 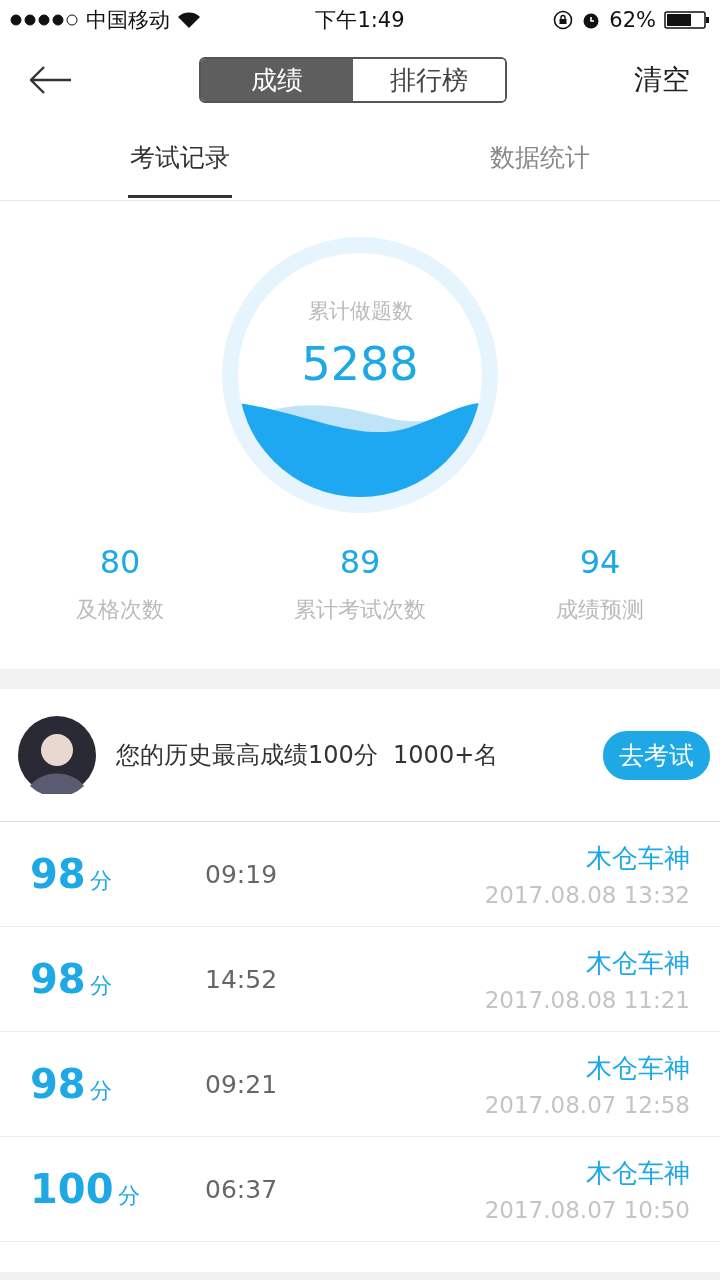 I want to click on stat-value: 89, so click(x=360, y=562).